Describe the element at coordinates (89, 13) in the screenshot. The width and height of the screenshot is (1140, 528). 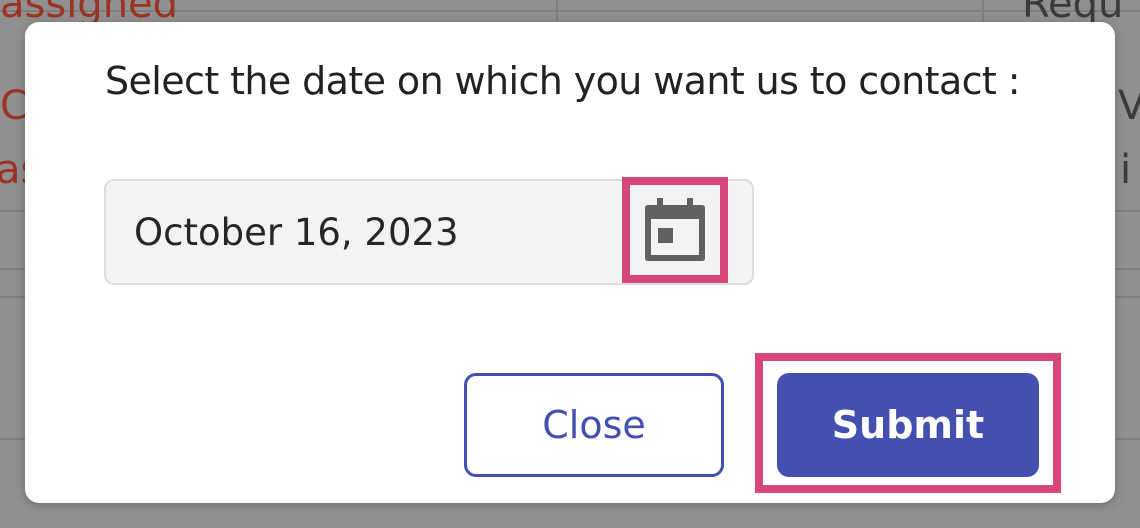
I see `background-status-text: assigned` at that location.